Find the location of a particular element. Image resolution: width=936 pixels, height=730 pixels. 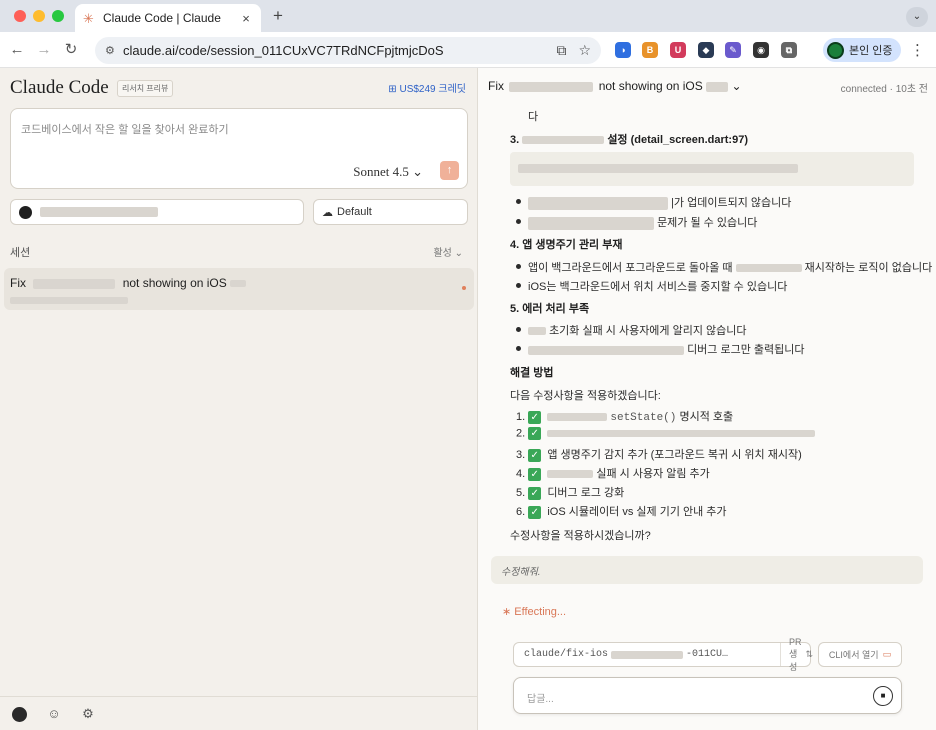

ext-tampermonkey-icon: ◉ is located at coordinates (761, 50).